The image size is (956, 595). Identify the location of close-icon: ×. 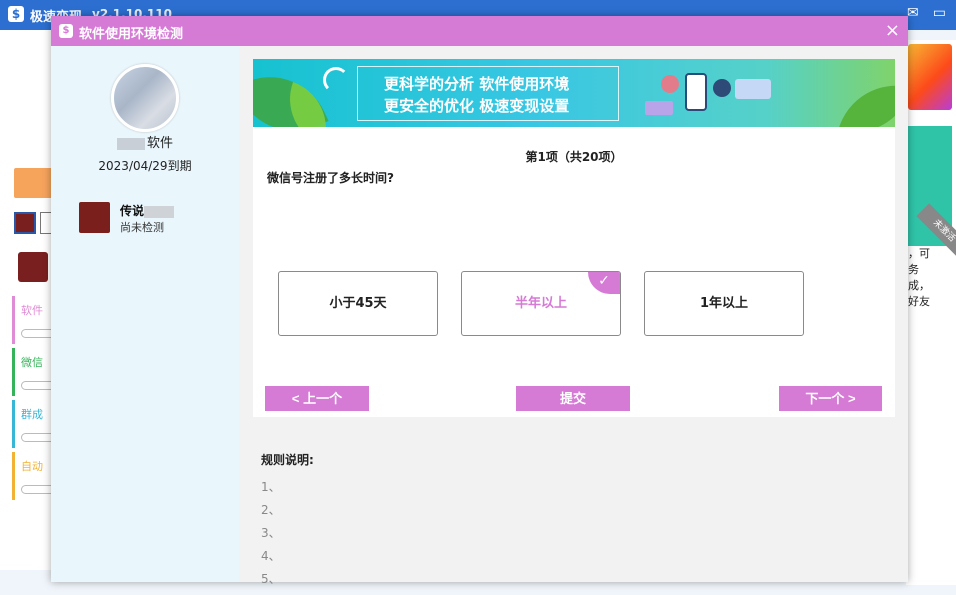
(892, 30).